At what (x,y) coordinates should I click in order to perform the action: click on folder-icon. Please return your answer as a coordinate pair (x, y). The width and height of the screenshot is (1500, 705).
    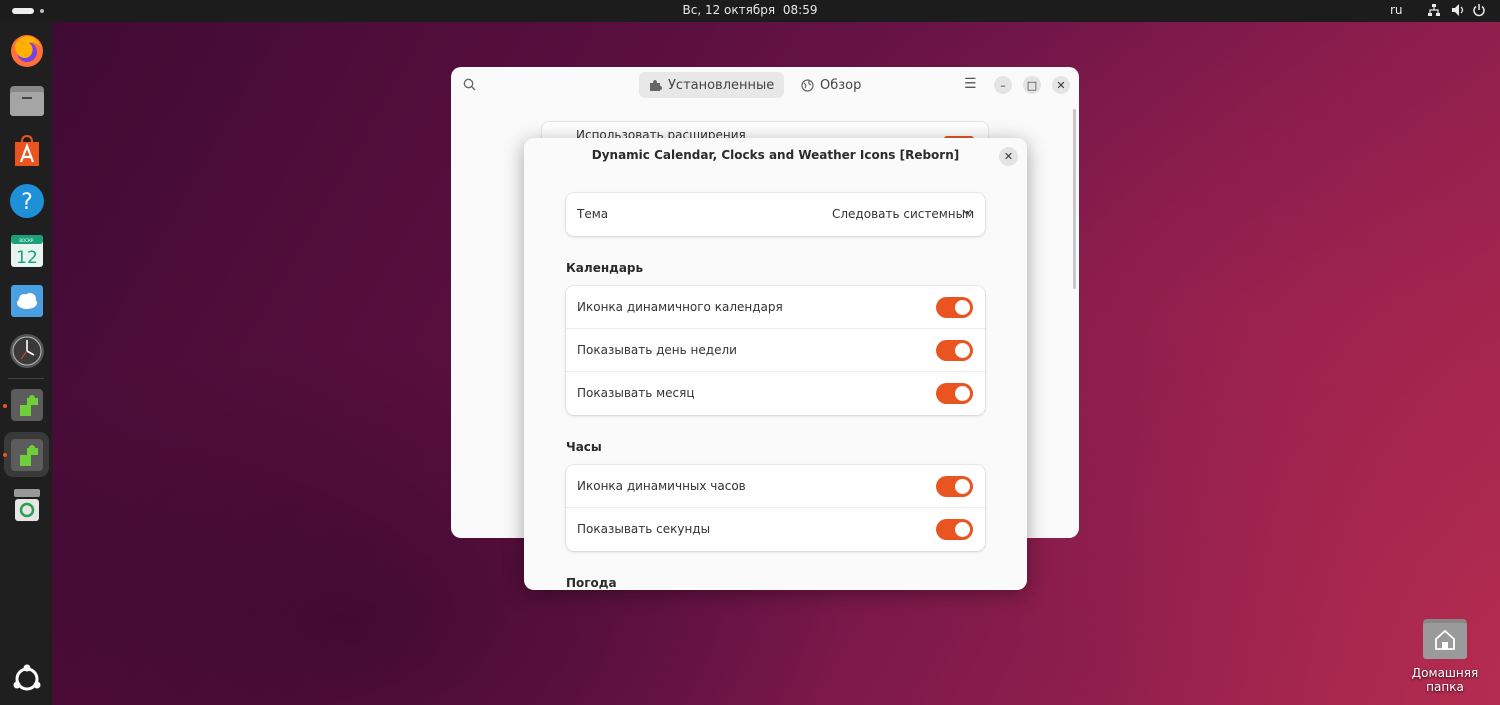
    Looking at the image, I should click on (27, 101).